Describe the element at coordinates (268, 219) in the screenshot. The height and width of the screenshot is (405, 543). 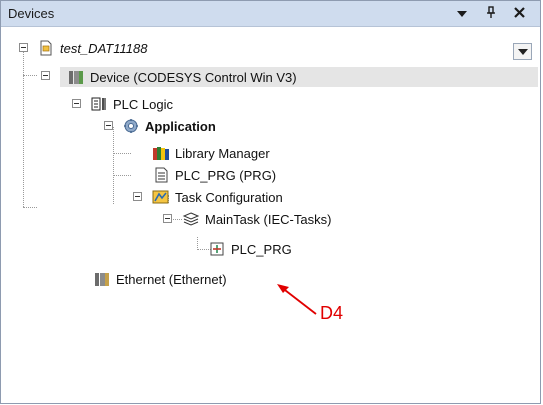
I see `main-task-label: MainTask (IEC-Tasks)` at that location.